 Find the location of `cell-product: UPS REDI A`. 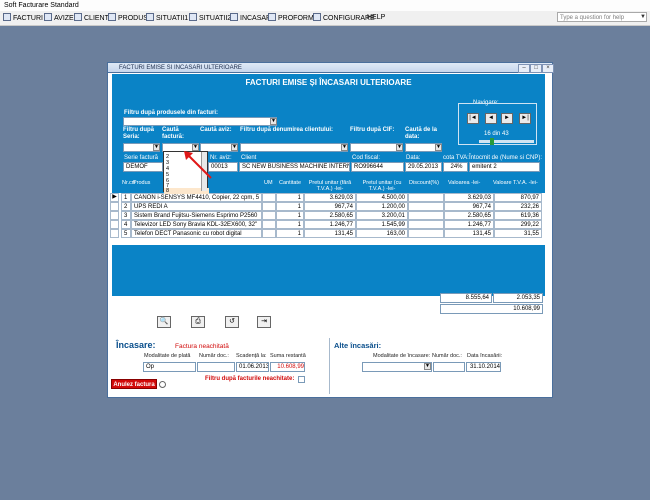

cell-product: UPS REDI A is located at coordinates (196, 206).